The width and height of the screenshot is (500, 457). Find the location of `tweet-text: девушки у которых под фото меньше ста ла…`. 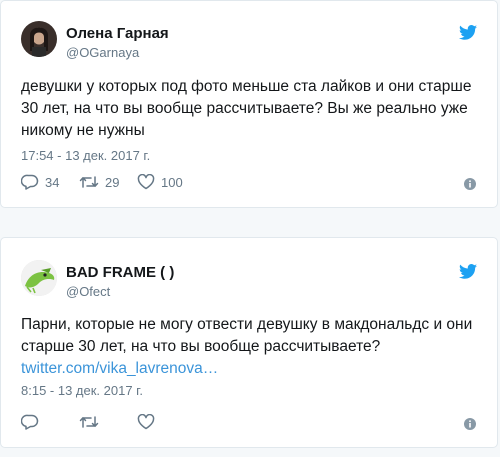

tweet-text: девушки у которых под фото меньше ста ла… is located at coordinates (246, 108).